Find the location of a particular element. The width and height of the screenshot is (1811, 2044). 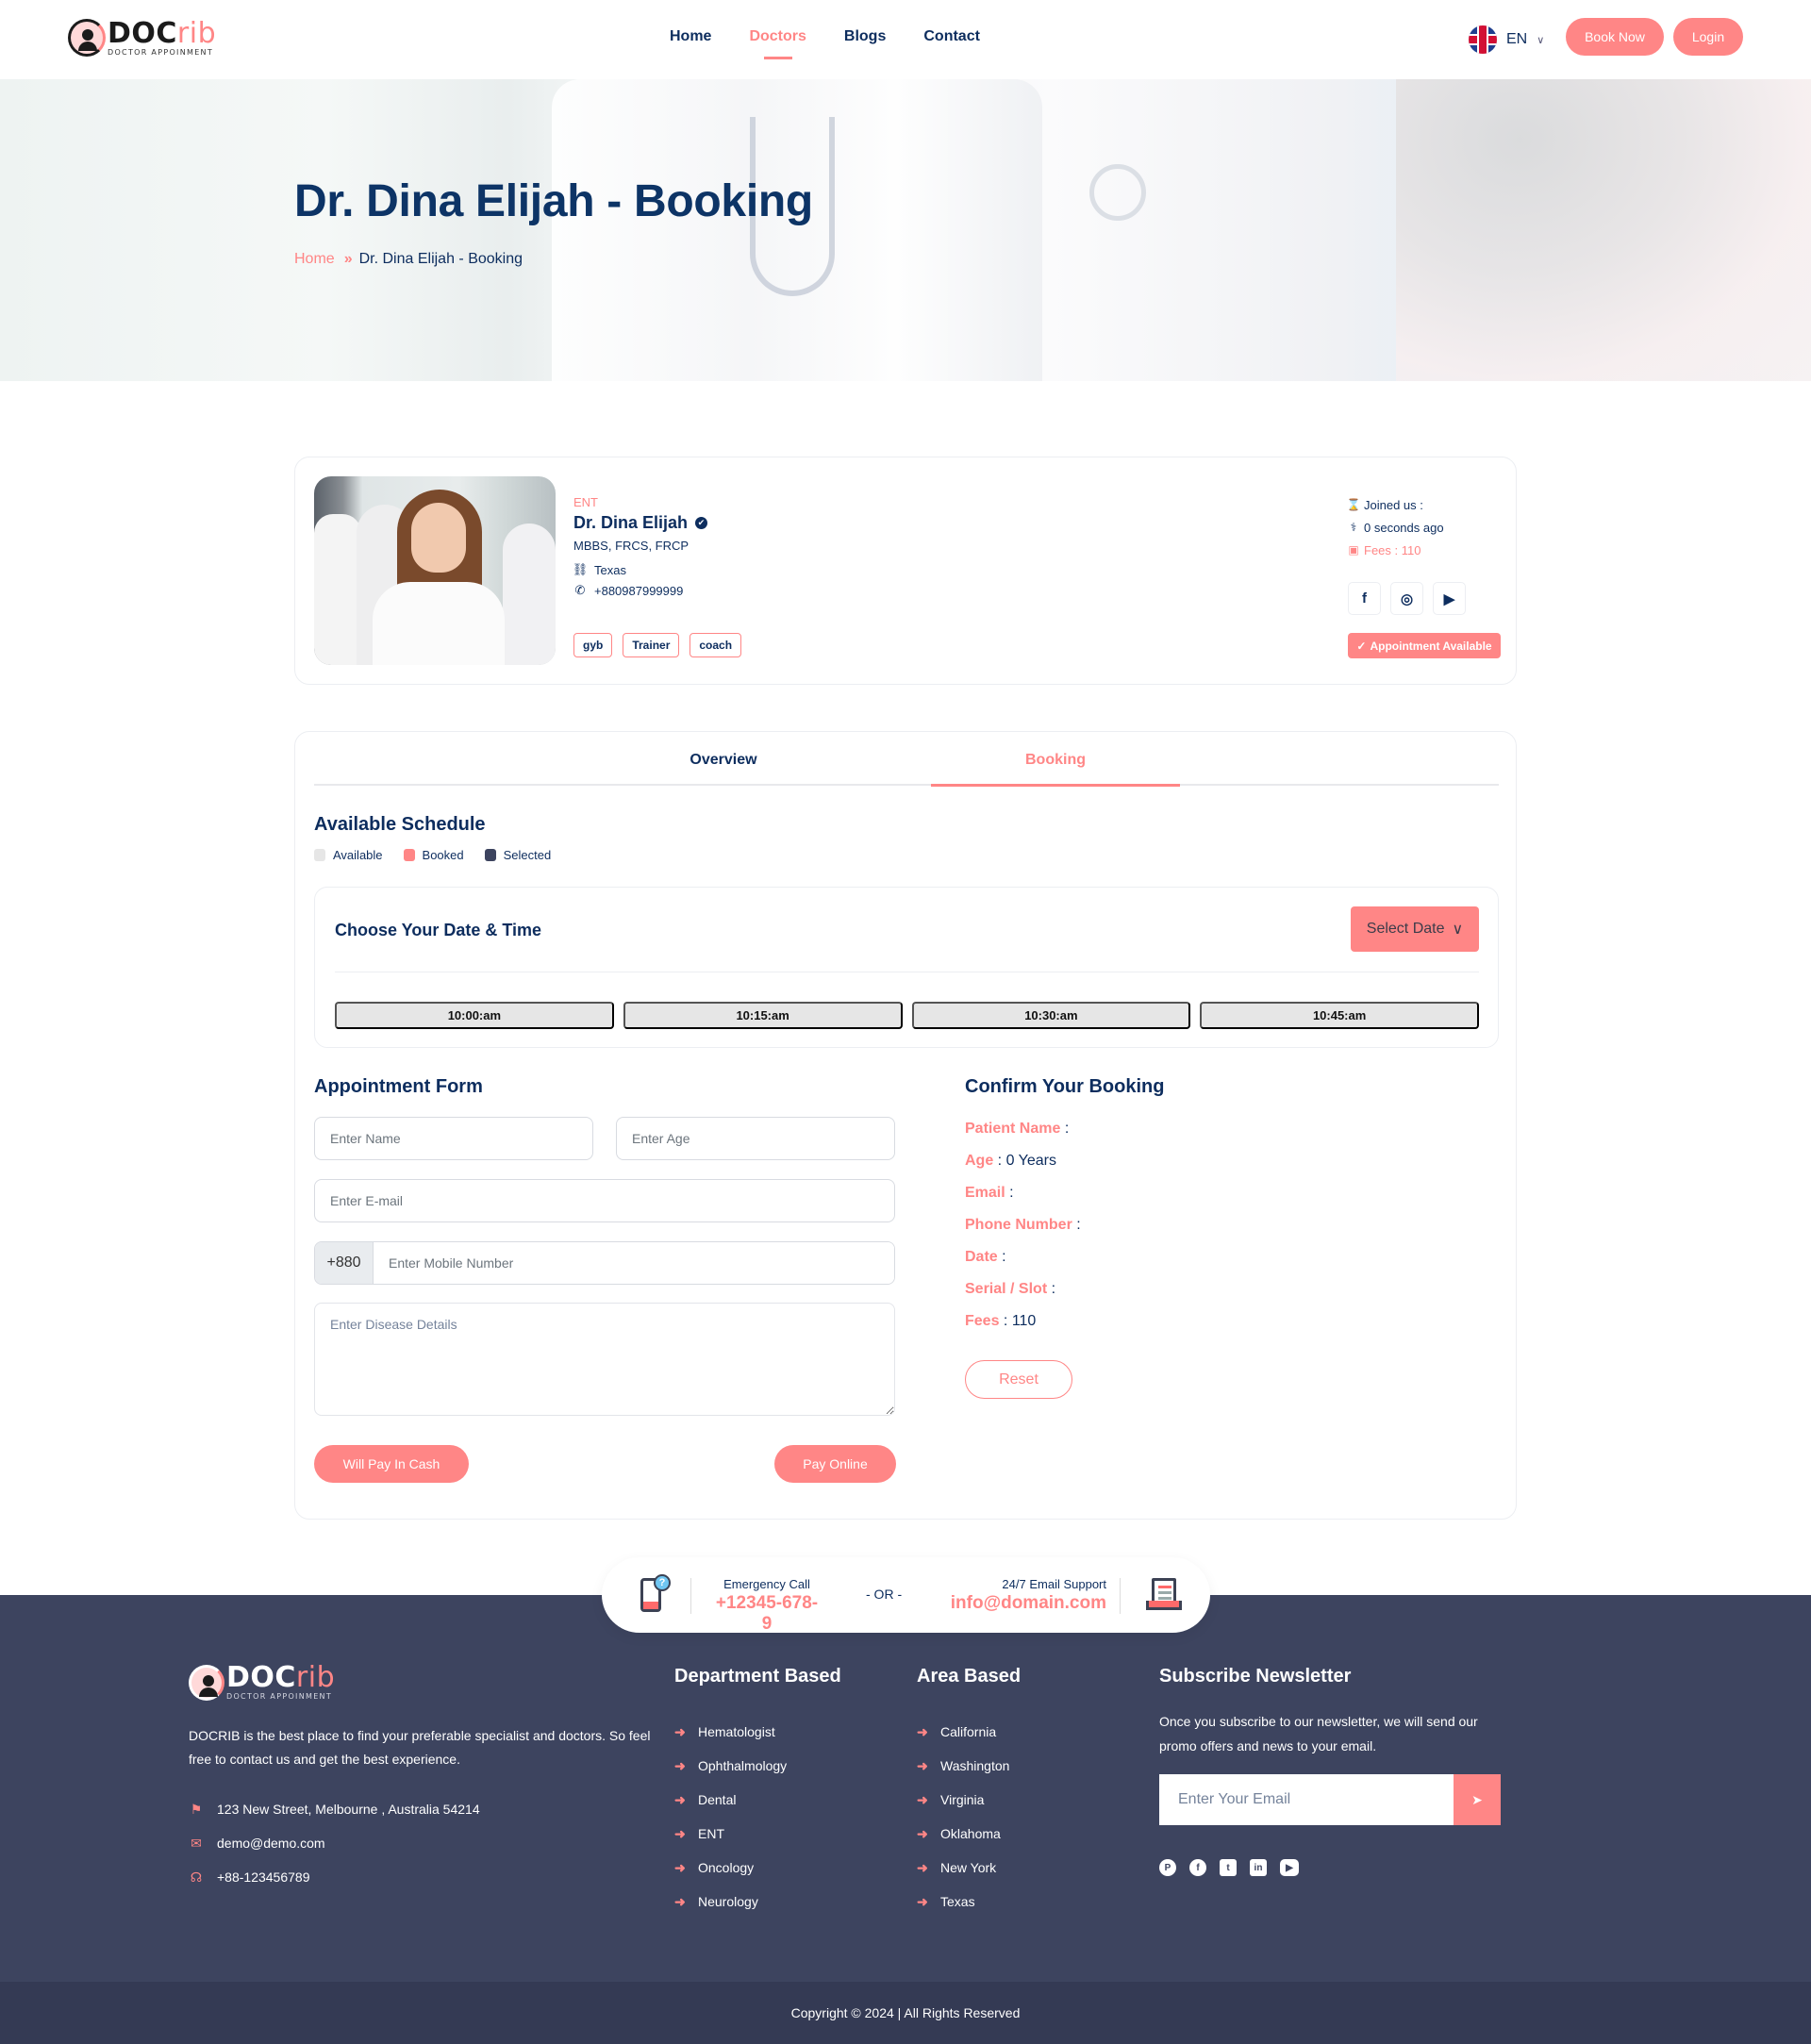

footer-link: ➜ Oncology is located at coordinates (757, 1868).